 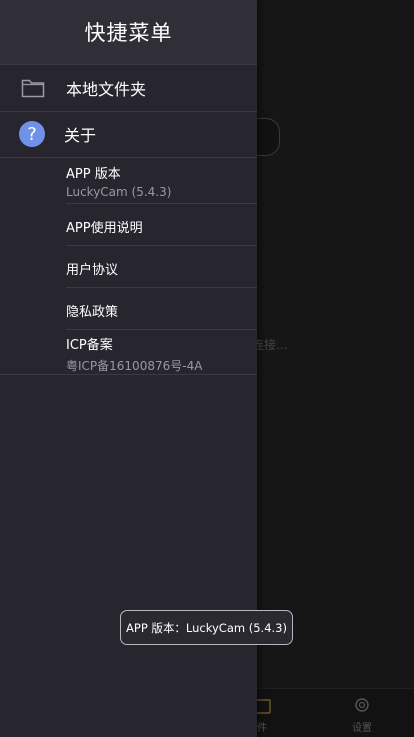 I want to click on menu-item-local-folder: 本地文件夹, so click(x=128, y=88).